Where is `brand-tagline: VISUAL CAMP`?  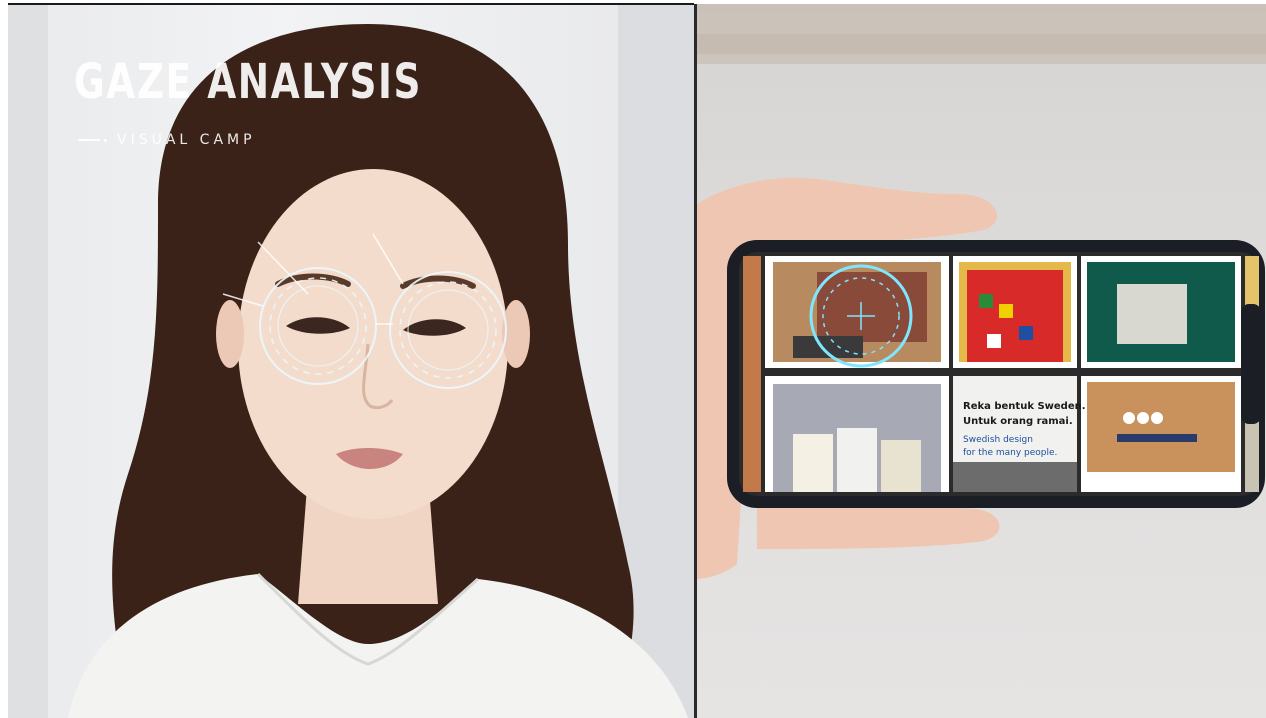
brand-tagline: VISUAL CAMP is located at coordinates (167, 140).